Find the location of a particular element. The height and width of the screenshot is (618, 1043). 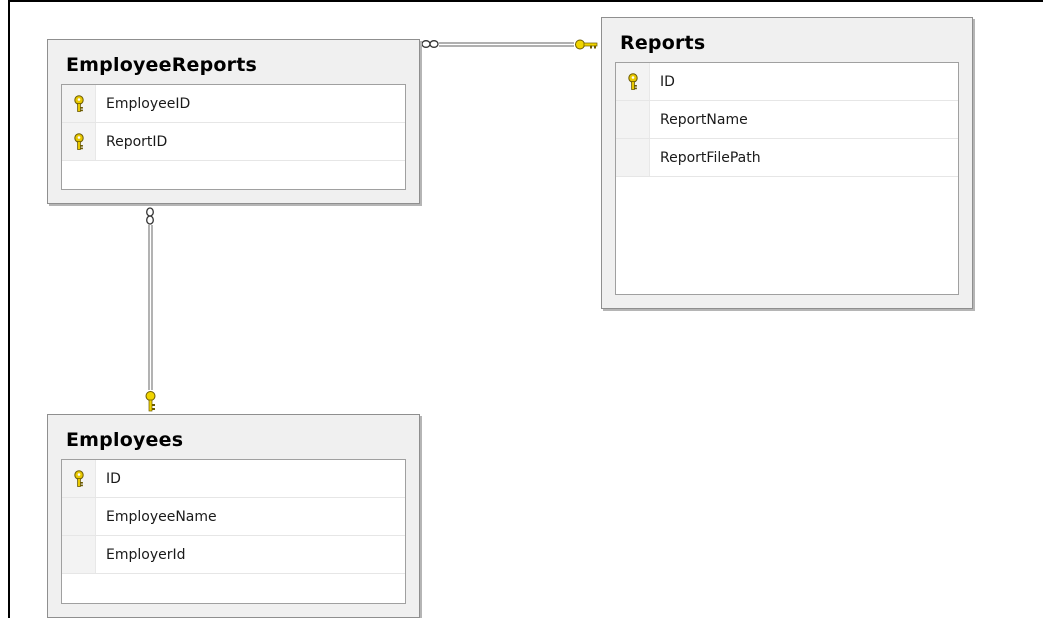

table-title: Reports is located at coordinates (663, 43).